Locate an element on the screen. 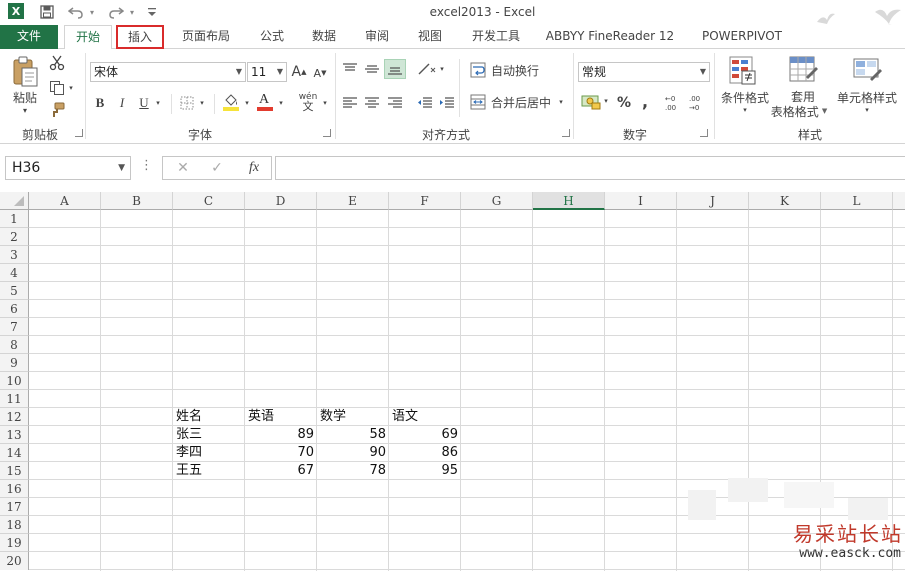 This screenshot has height=571, width=905. table-cell: 78 is located at coordinates (353, 471).